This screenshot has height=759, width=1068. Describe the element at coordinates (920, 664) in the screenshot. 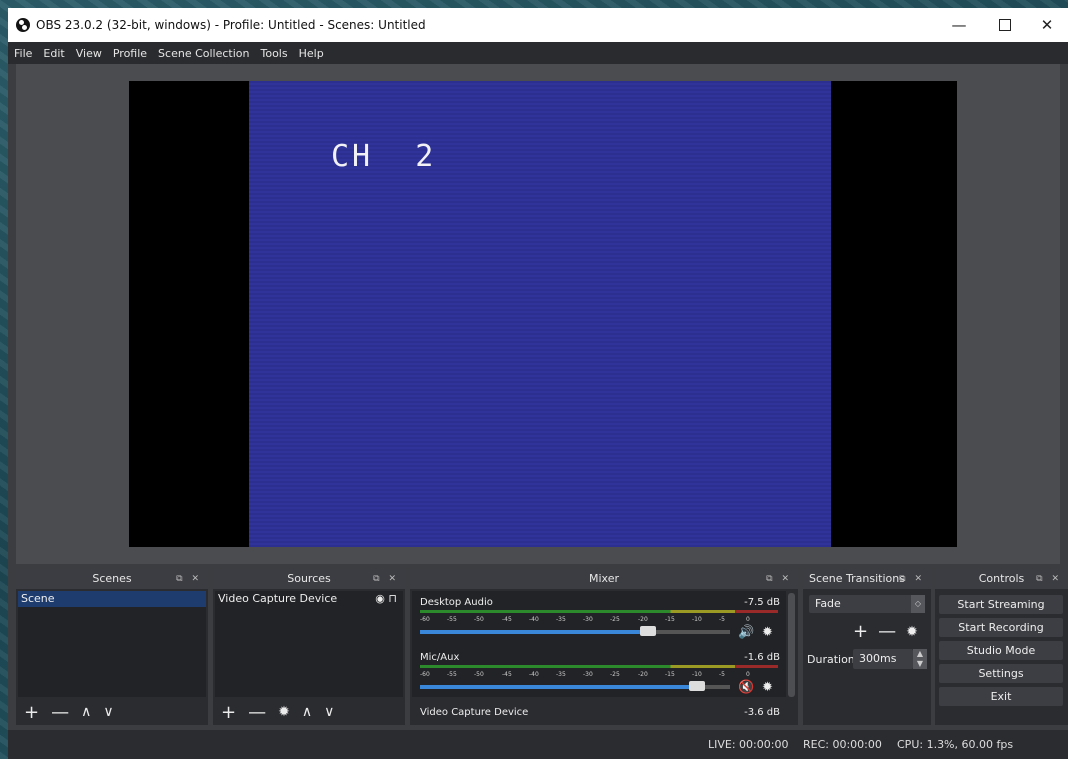

I see `chevron-down-icon: ▼` at that location.